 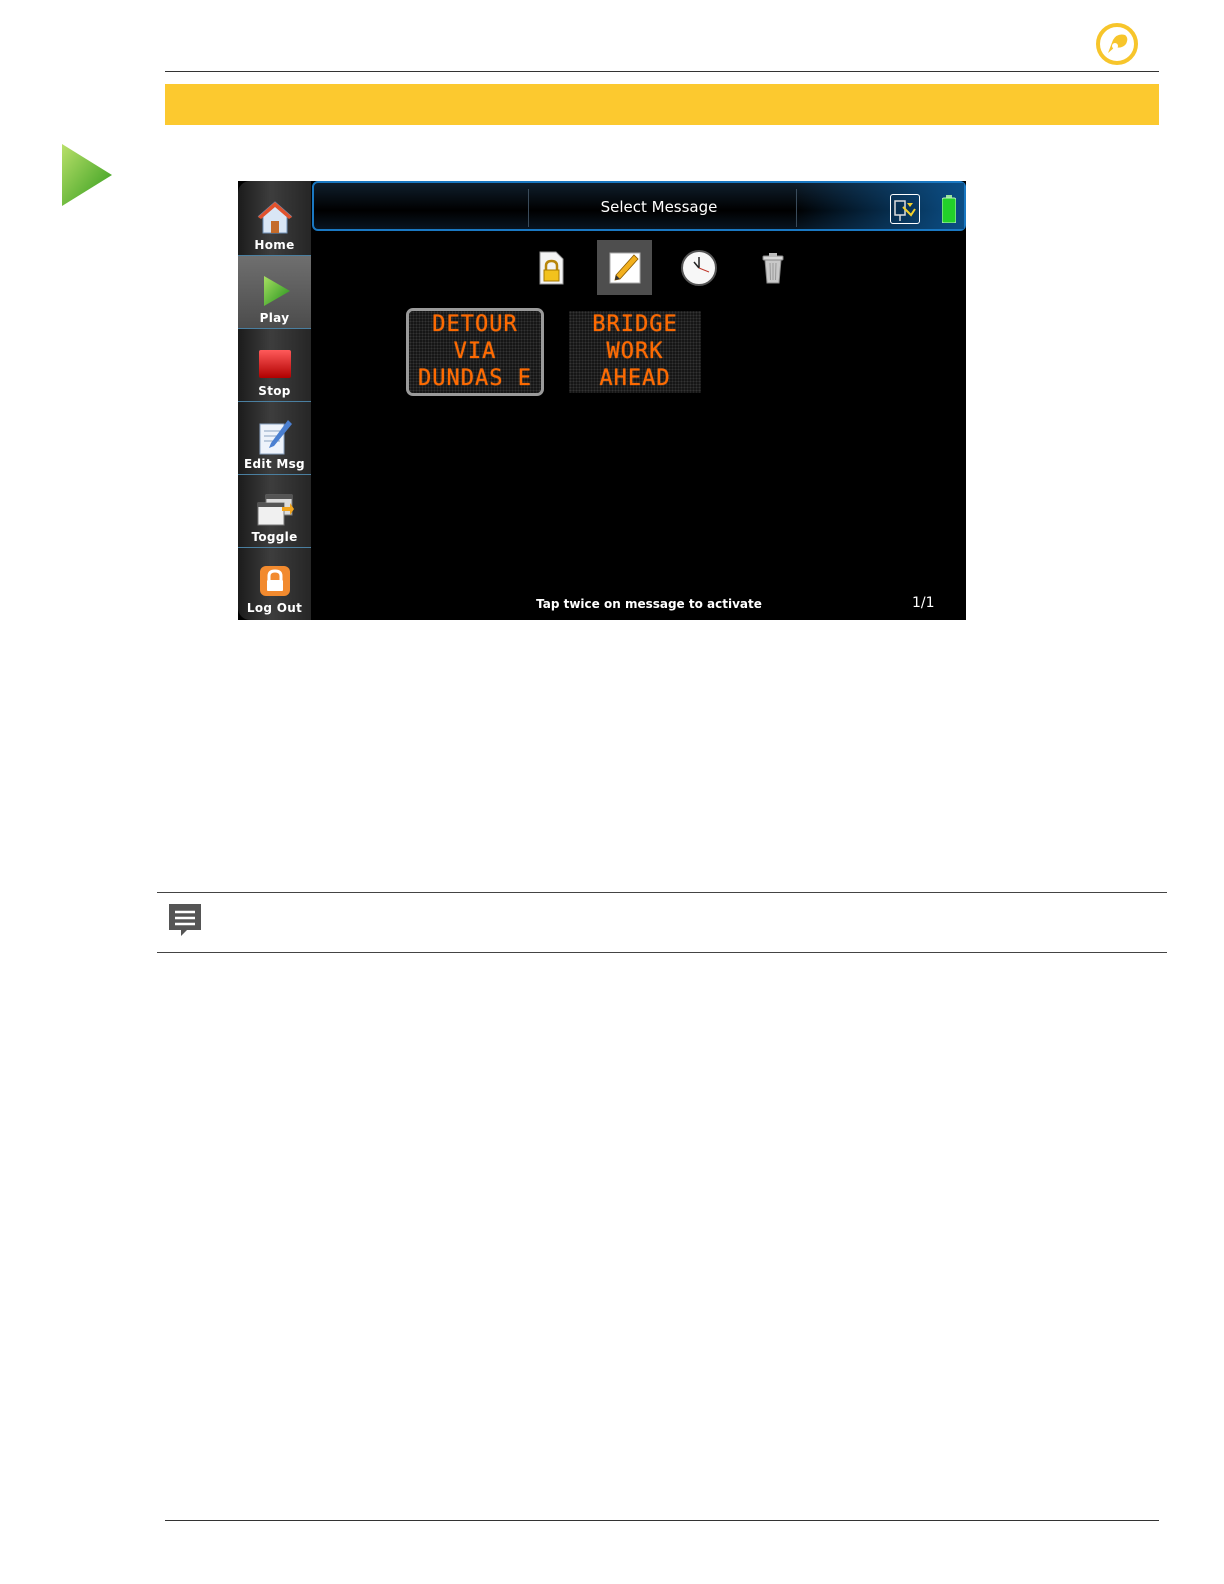 I want to click on locked-messages-button, so click(x=550, y=267).